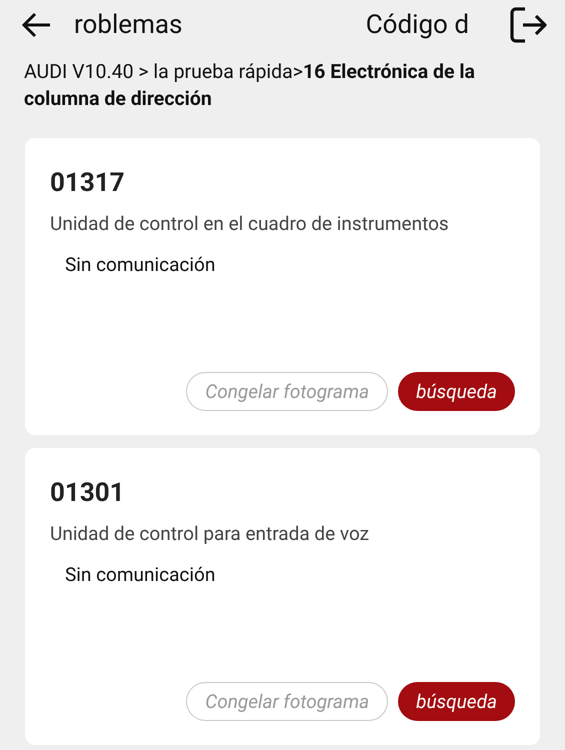 This screenshot has height=750, width=565. What do you see at coordinates (88, 183) in the screenshot?
I see `fault-code: 01317` at bounding box center [88, 183].